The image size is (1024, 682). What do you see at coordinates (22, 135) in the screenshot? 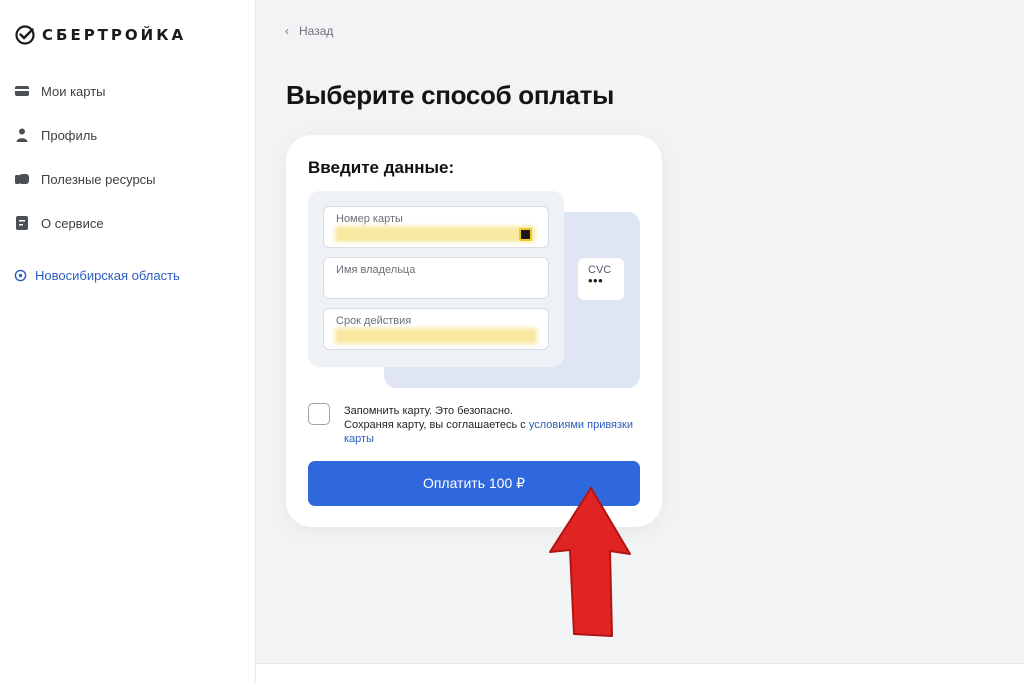
I see `user-icon` at bounding box center [22, 135].